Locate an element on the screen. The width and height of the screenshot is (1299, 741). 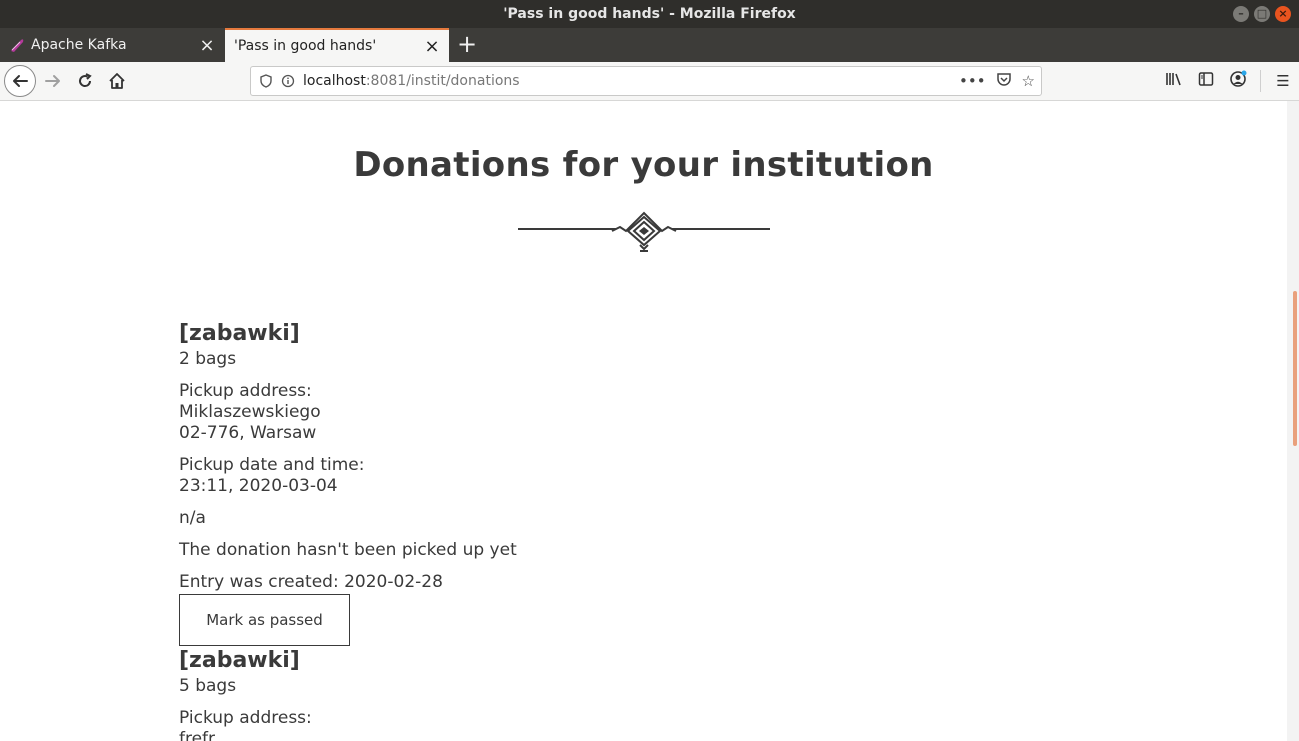
pickup-address-block: Pickup address: frefr is located at coordinates (529, 724).